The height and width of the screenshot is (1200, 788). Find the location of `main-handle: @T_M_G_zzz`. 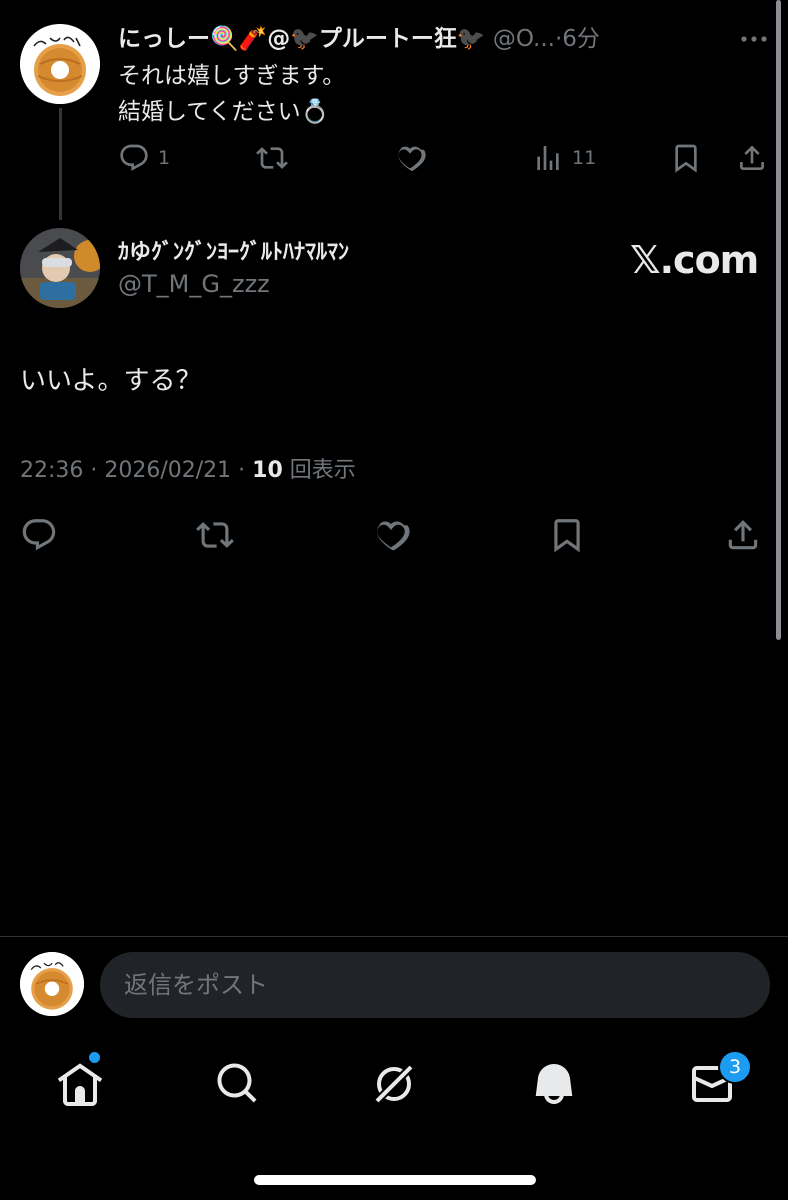

main-handle: @T_M_G_zzz is located at coordinates (194, 284).